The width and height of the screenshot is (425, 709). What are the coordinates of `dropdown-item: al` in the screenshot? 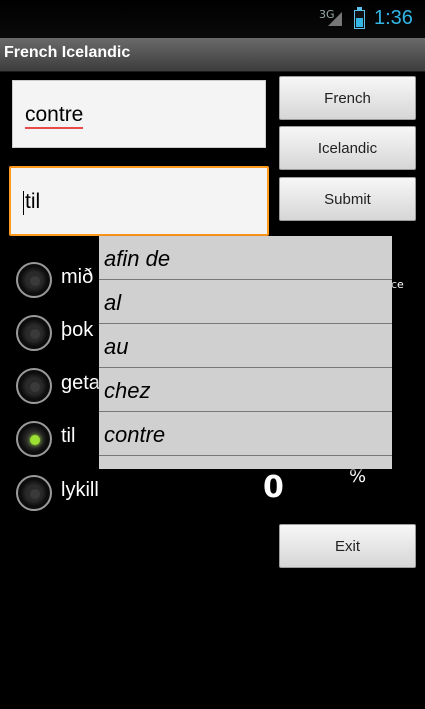 It's located at (245, 302).